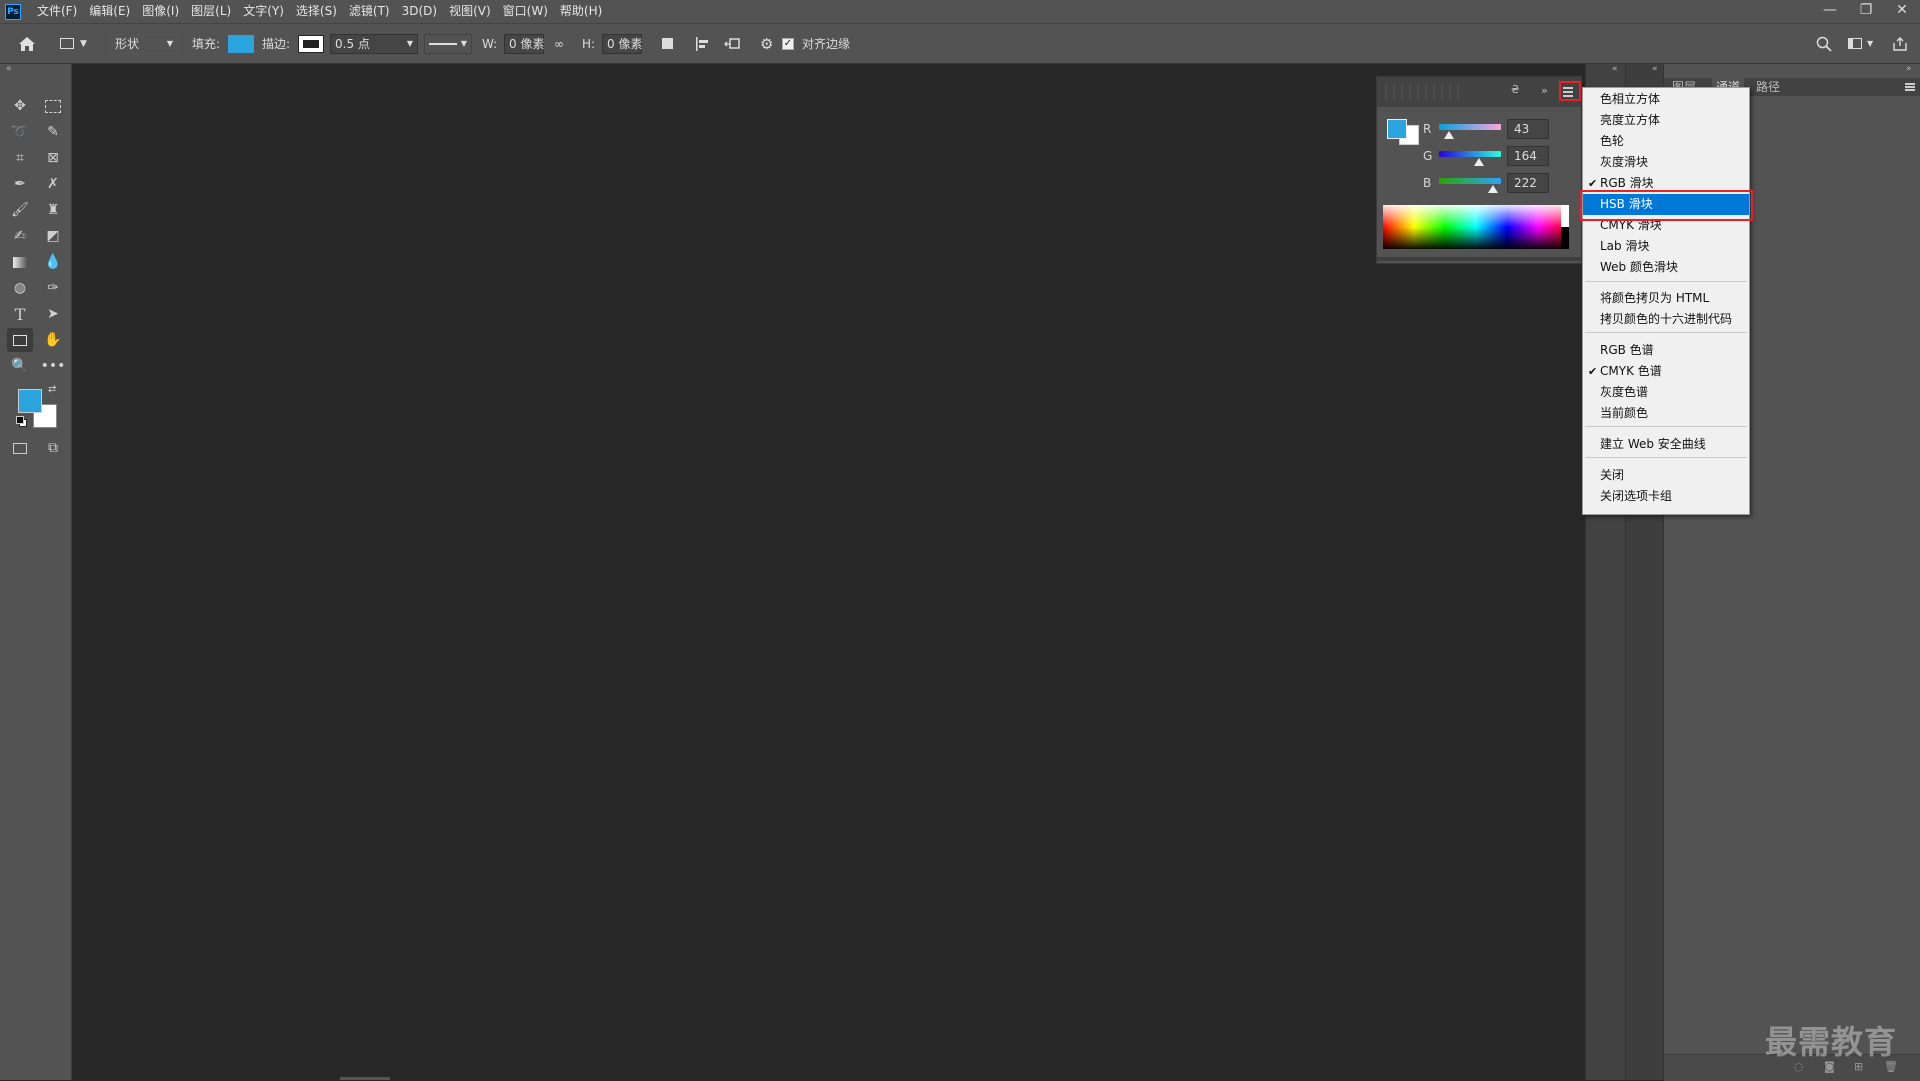  What do you see at coordinates (1866, 11) in the screenshot?
I see `restore-icon: ❐` at bounding box center [1866, 11].